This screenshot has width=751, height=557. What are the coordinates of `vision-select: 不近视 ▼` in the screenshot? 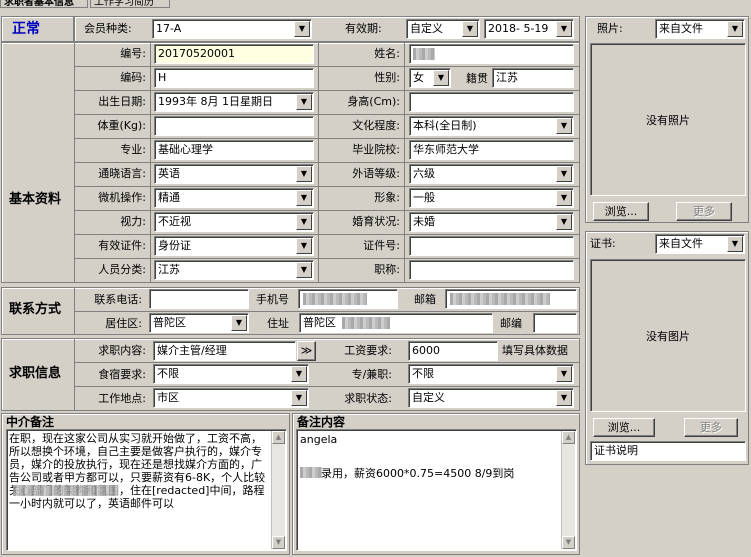 It's located at (234, 222).